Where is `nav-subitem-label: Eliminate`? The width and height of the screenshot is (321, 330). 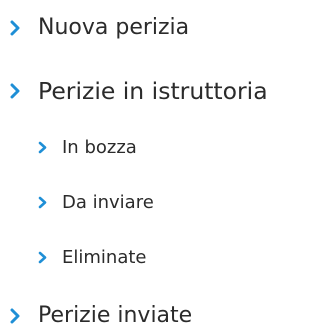 nav-subitem-label: Eliminate is located at coordinates (104, 257).